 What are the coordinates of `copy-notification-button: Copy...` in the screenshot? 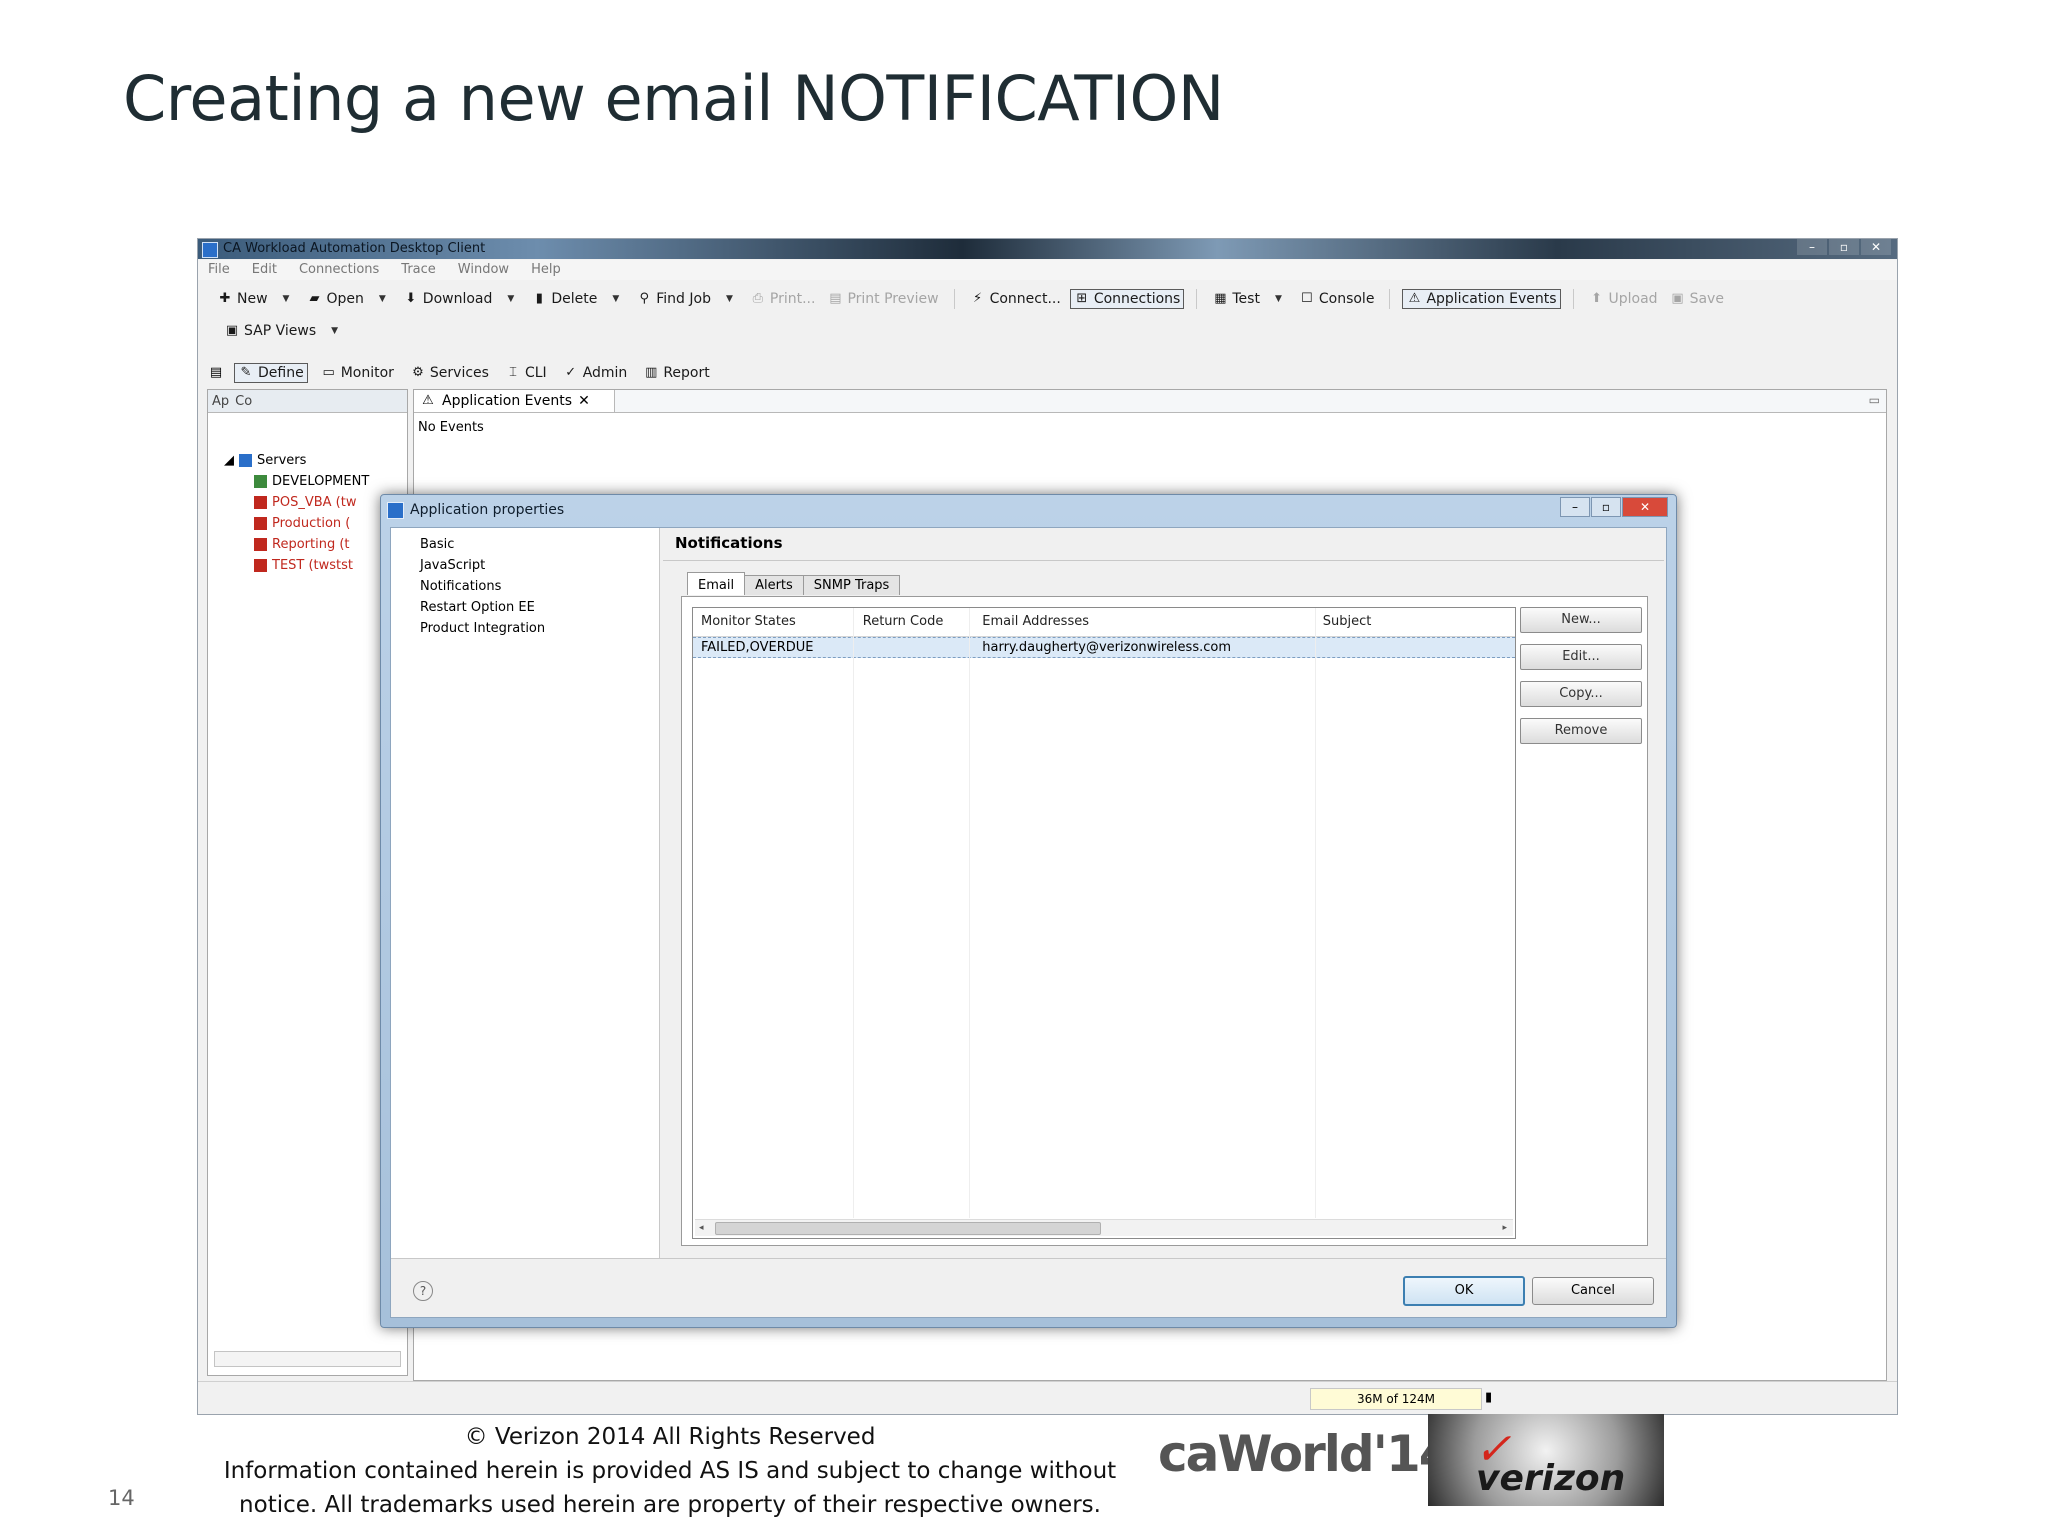 It's located at (1581, 694).